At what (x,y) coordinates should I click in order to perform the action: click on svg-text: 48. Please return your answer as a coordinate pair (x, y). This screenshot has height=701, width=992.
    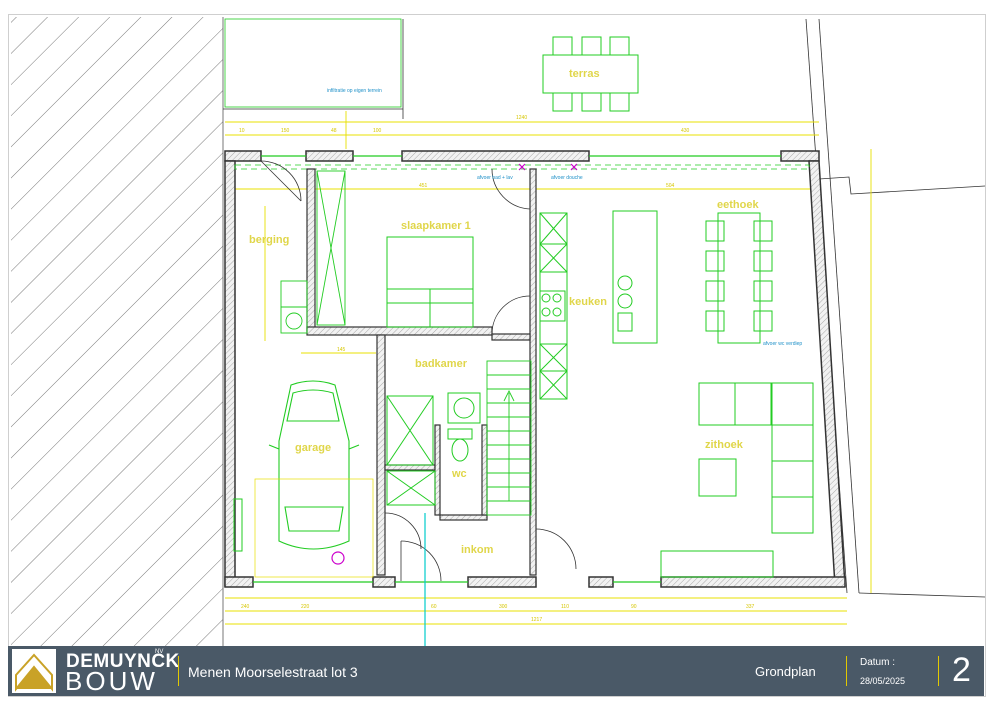
    Looking at the image, I should click on (334, 131).